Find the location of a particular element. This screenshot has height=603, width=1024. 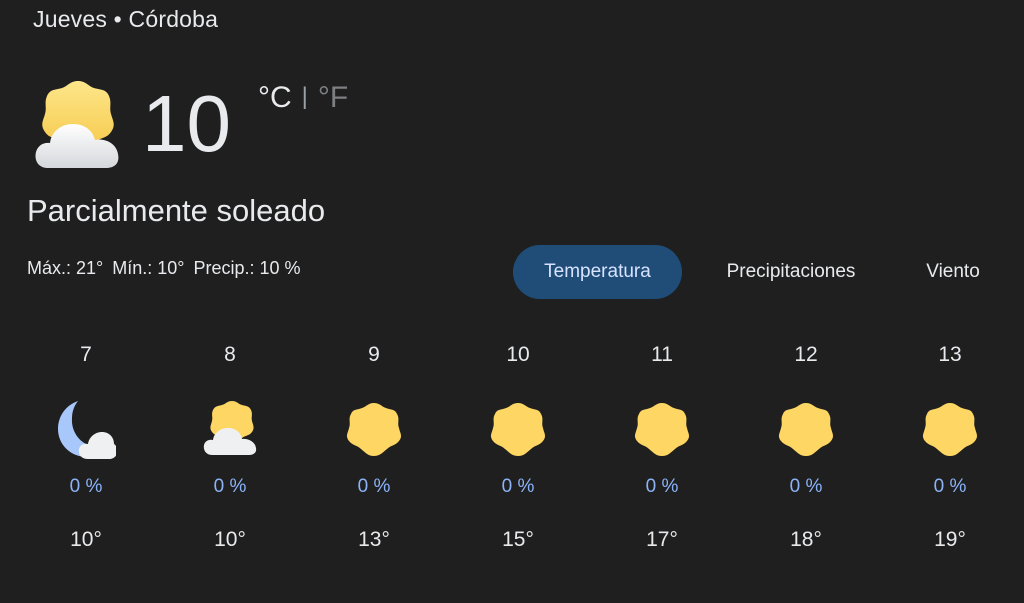

hour-label: 12 is located at coordinates (806, 354).